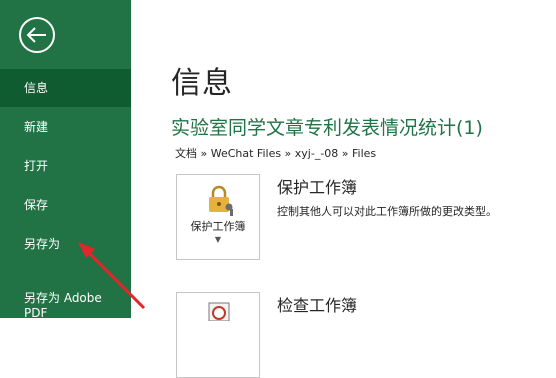 The image size is (556, 378). I want to click on protect-workbook-button: 保护工作簿 ▼, so click(218, 217).